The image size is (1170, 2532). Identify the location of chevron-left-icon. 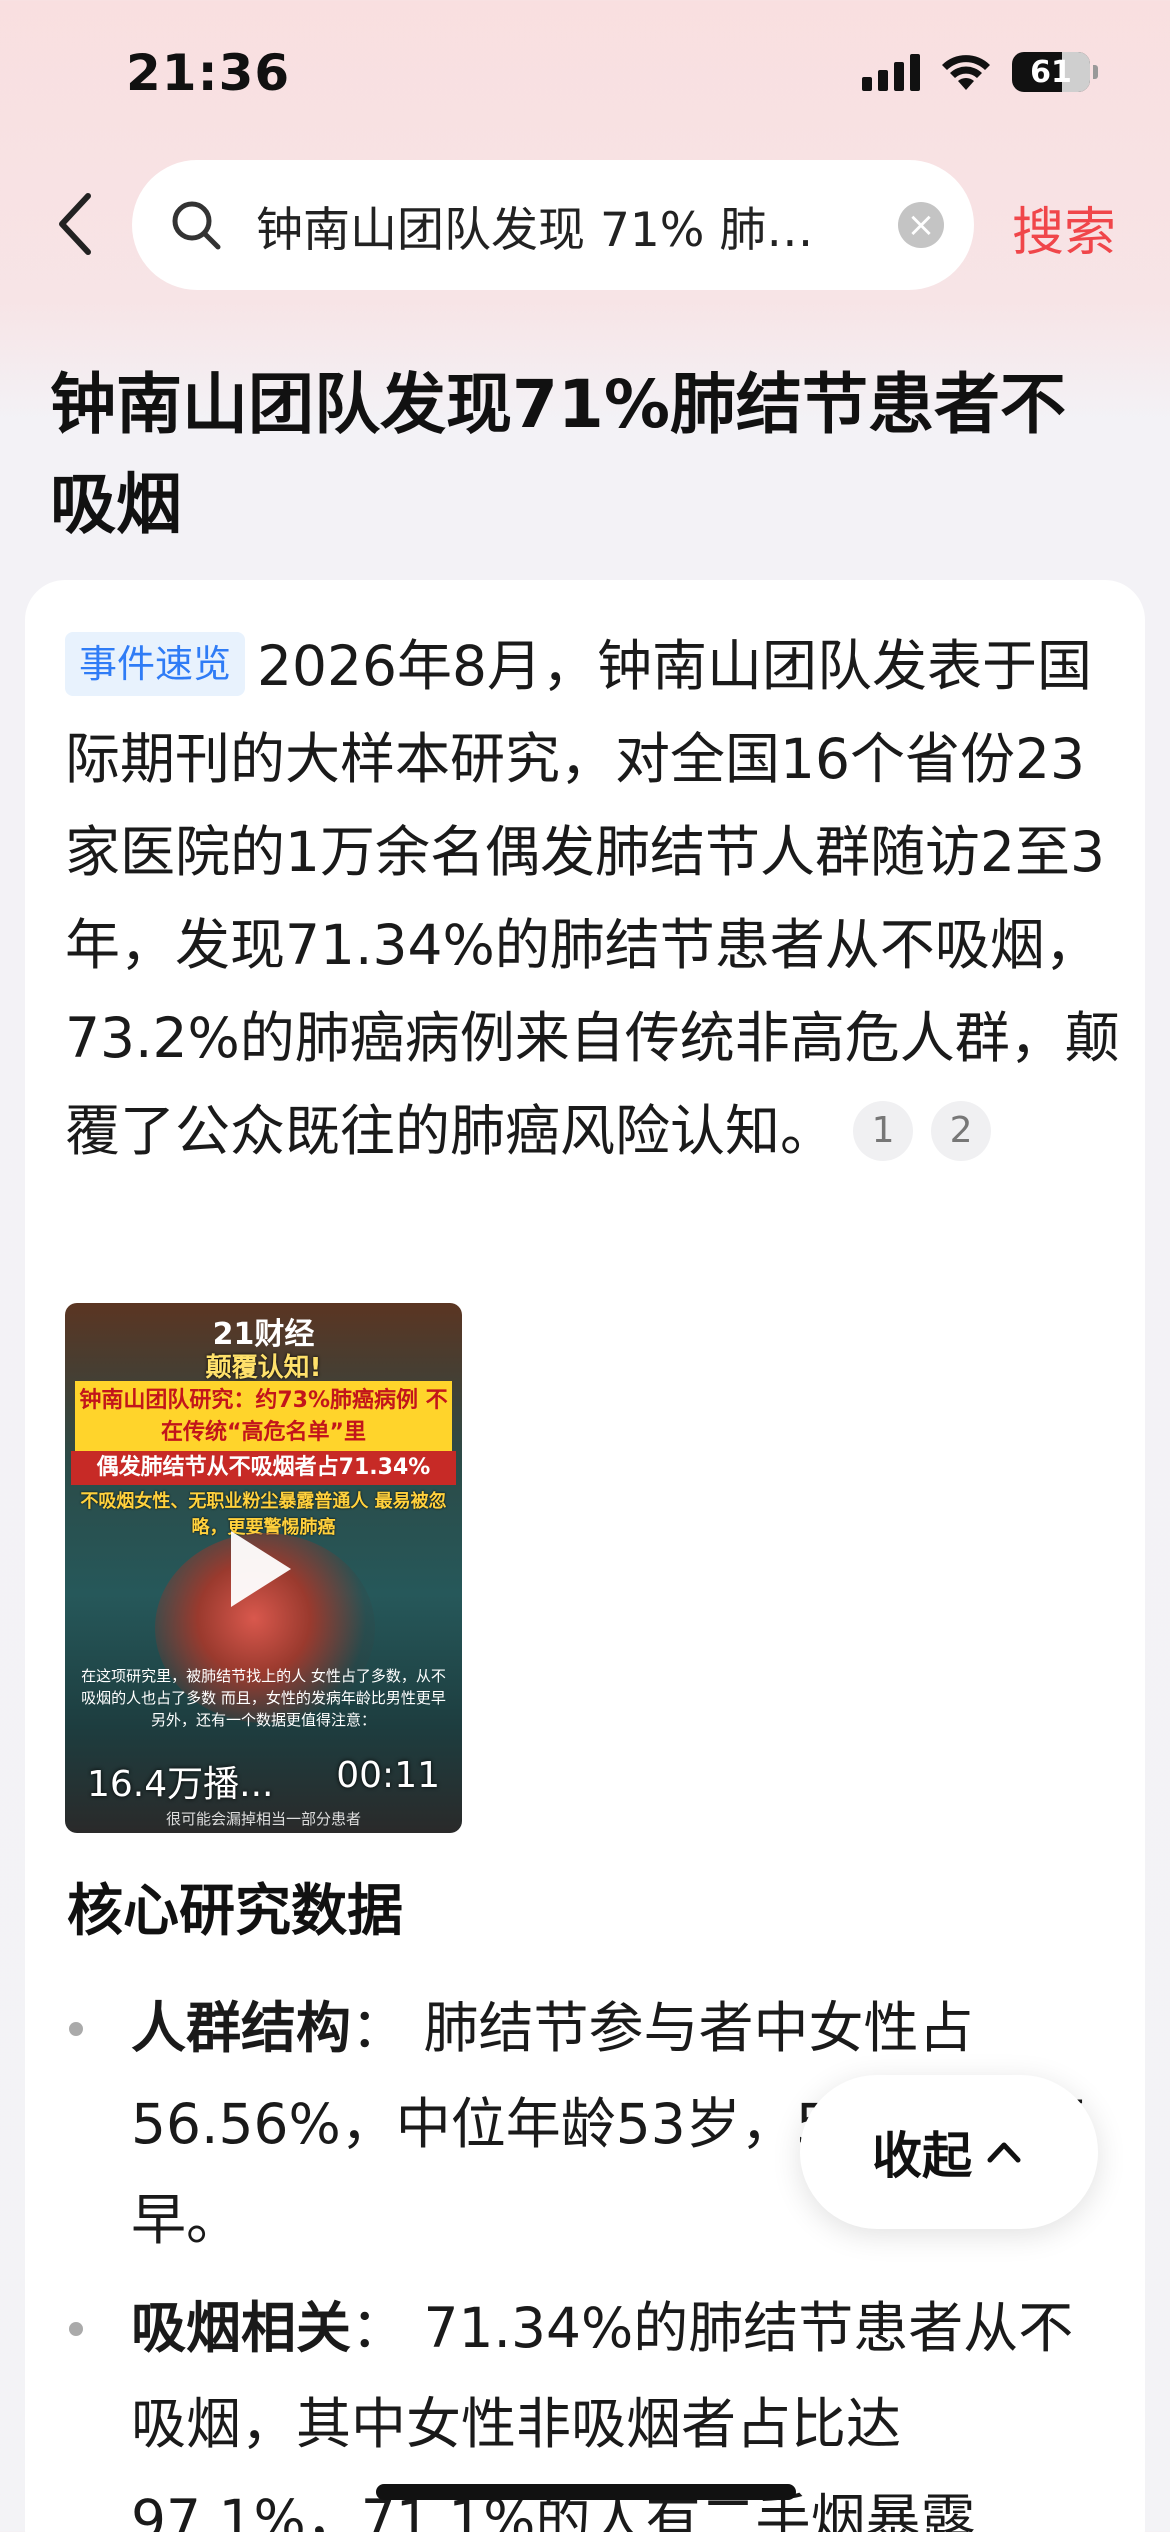
(75, 224).